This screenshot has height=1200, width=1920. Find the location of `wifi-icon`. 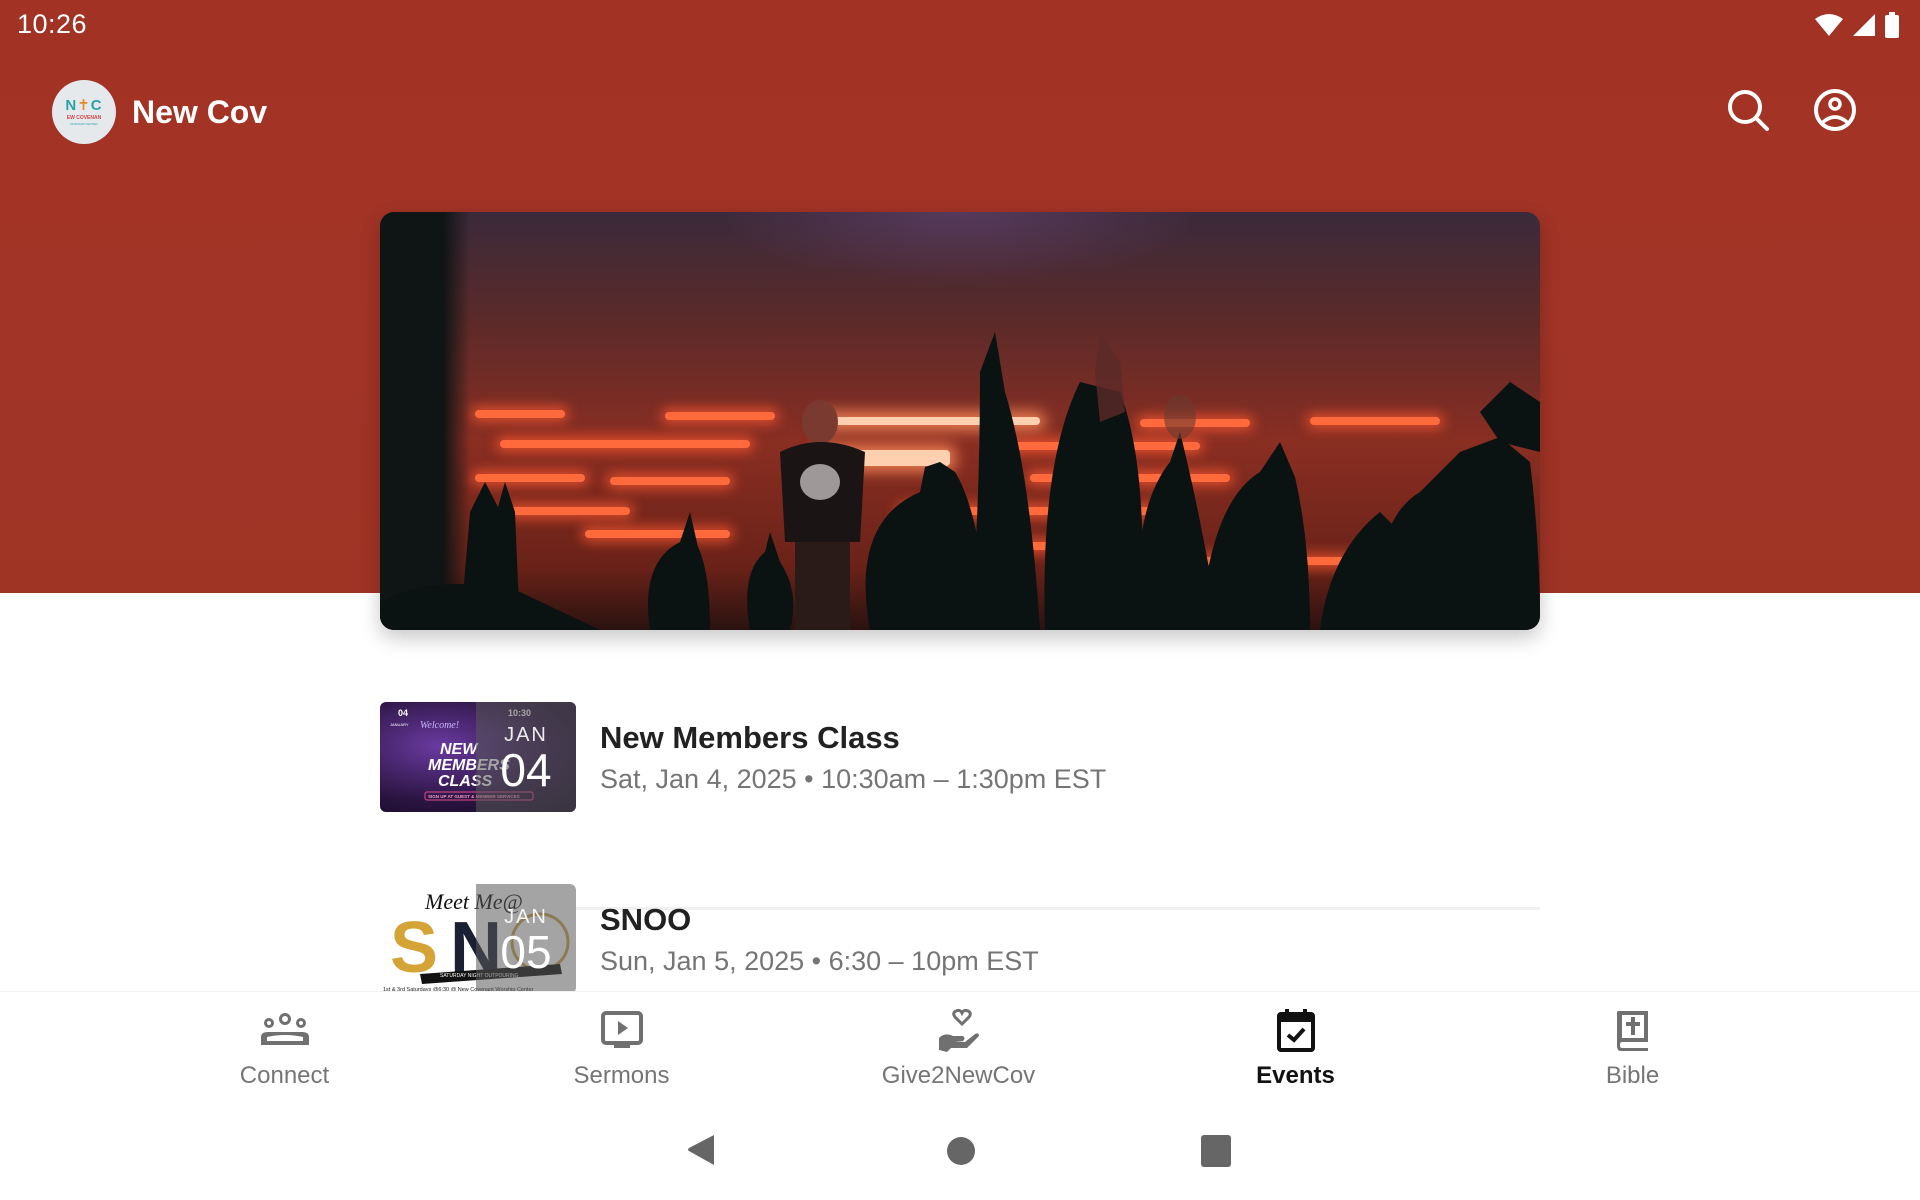

wifi-icon is located at coordinates (1829, 25).